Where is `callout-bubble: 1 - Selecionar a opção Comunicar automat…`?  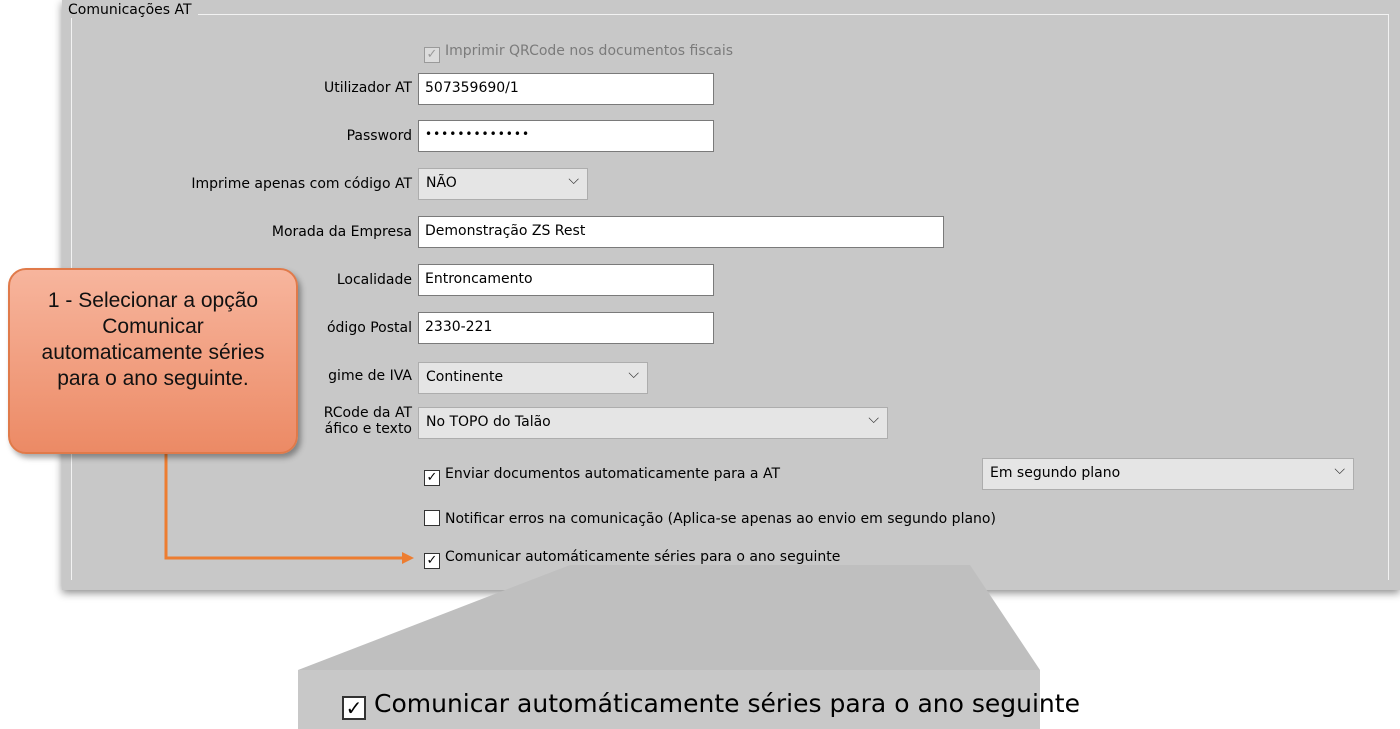 callout-bubble: 1 - Selecionar a opção Comunicar automat… is located at coordinates (153, 361).